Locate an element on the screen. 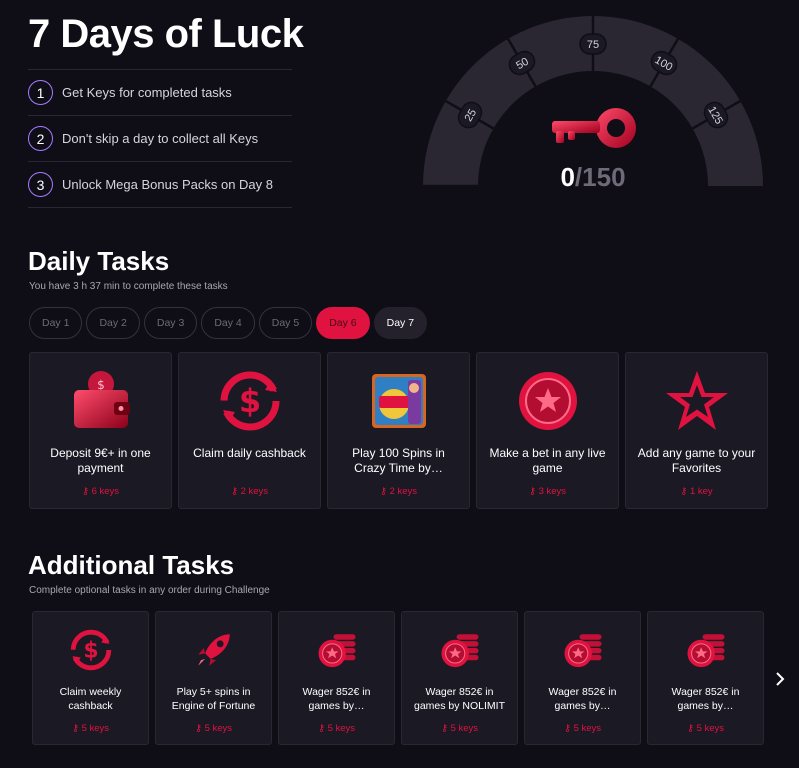 The width and height of the screenshot is (799, 768). step-number: 1 is located at coordinates (40, 92).